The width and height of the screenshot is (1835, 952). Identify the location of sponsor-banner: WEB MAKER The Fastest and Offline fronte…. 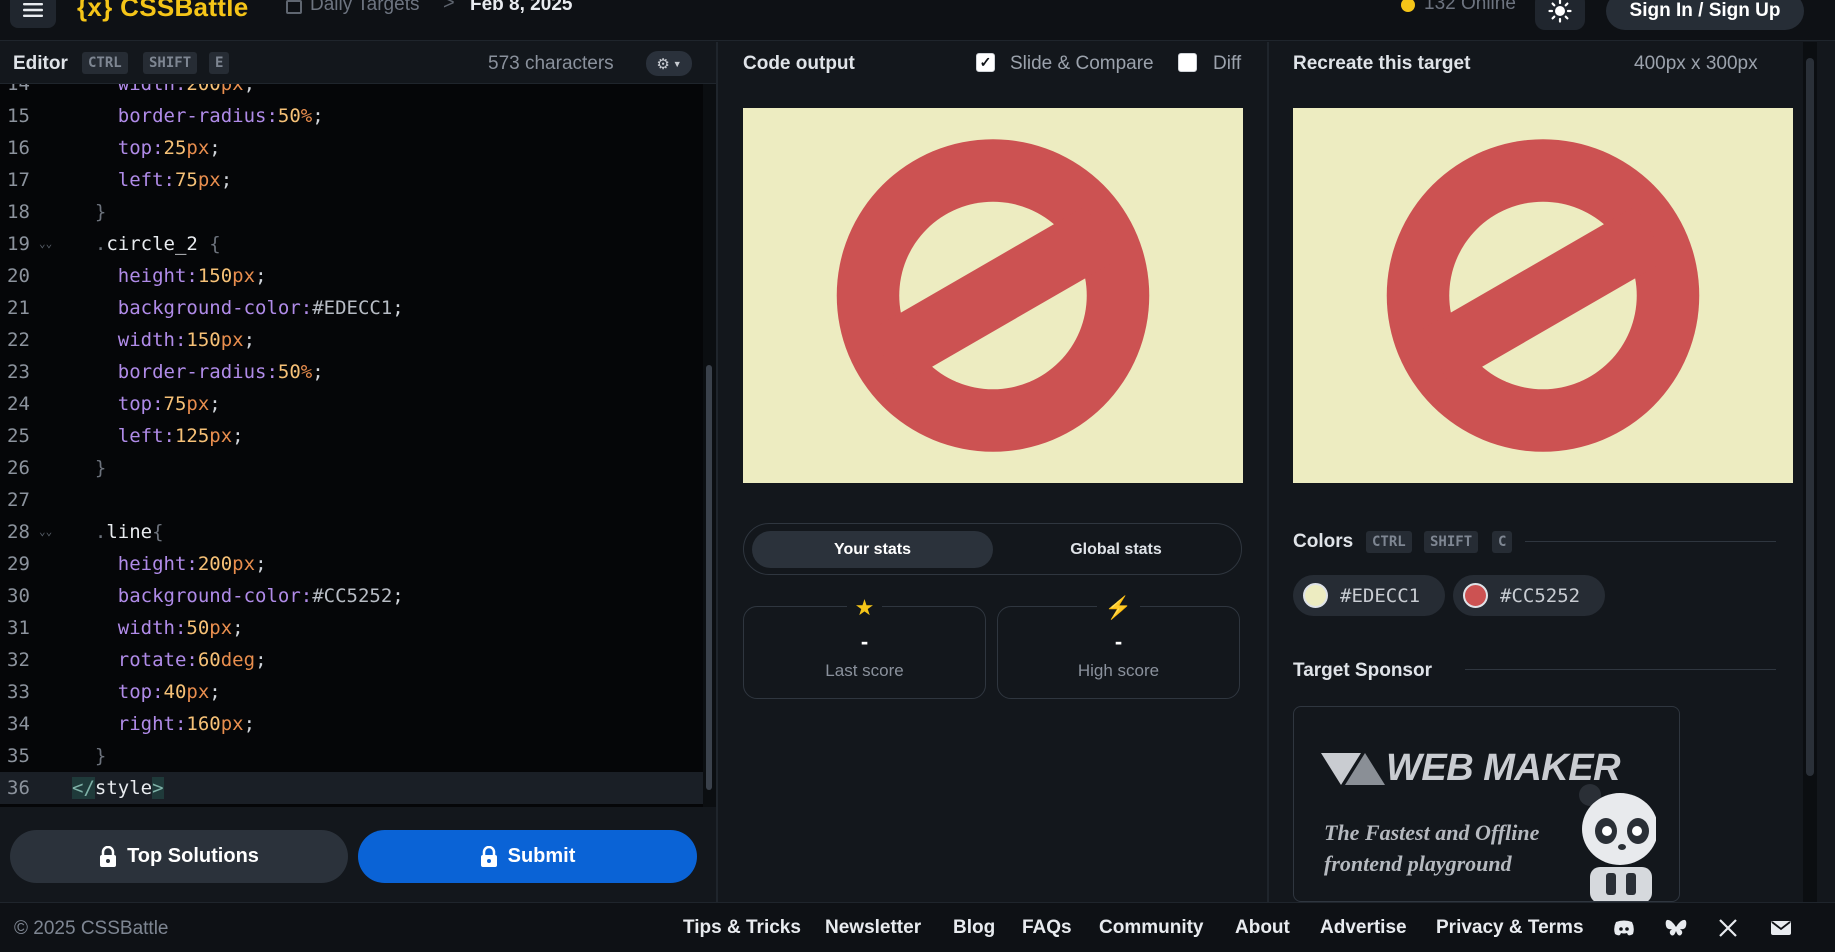
(1486, 804).